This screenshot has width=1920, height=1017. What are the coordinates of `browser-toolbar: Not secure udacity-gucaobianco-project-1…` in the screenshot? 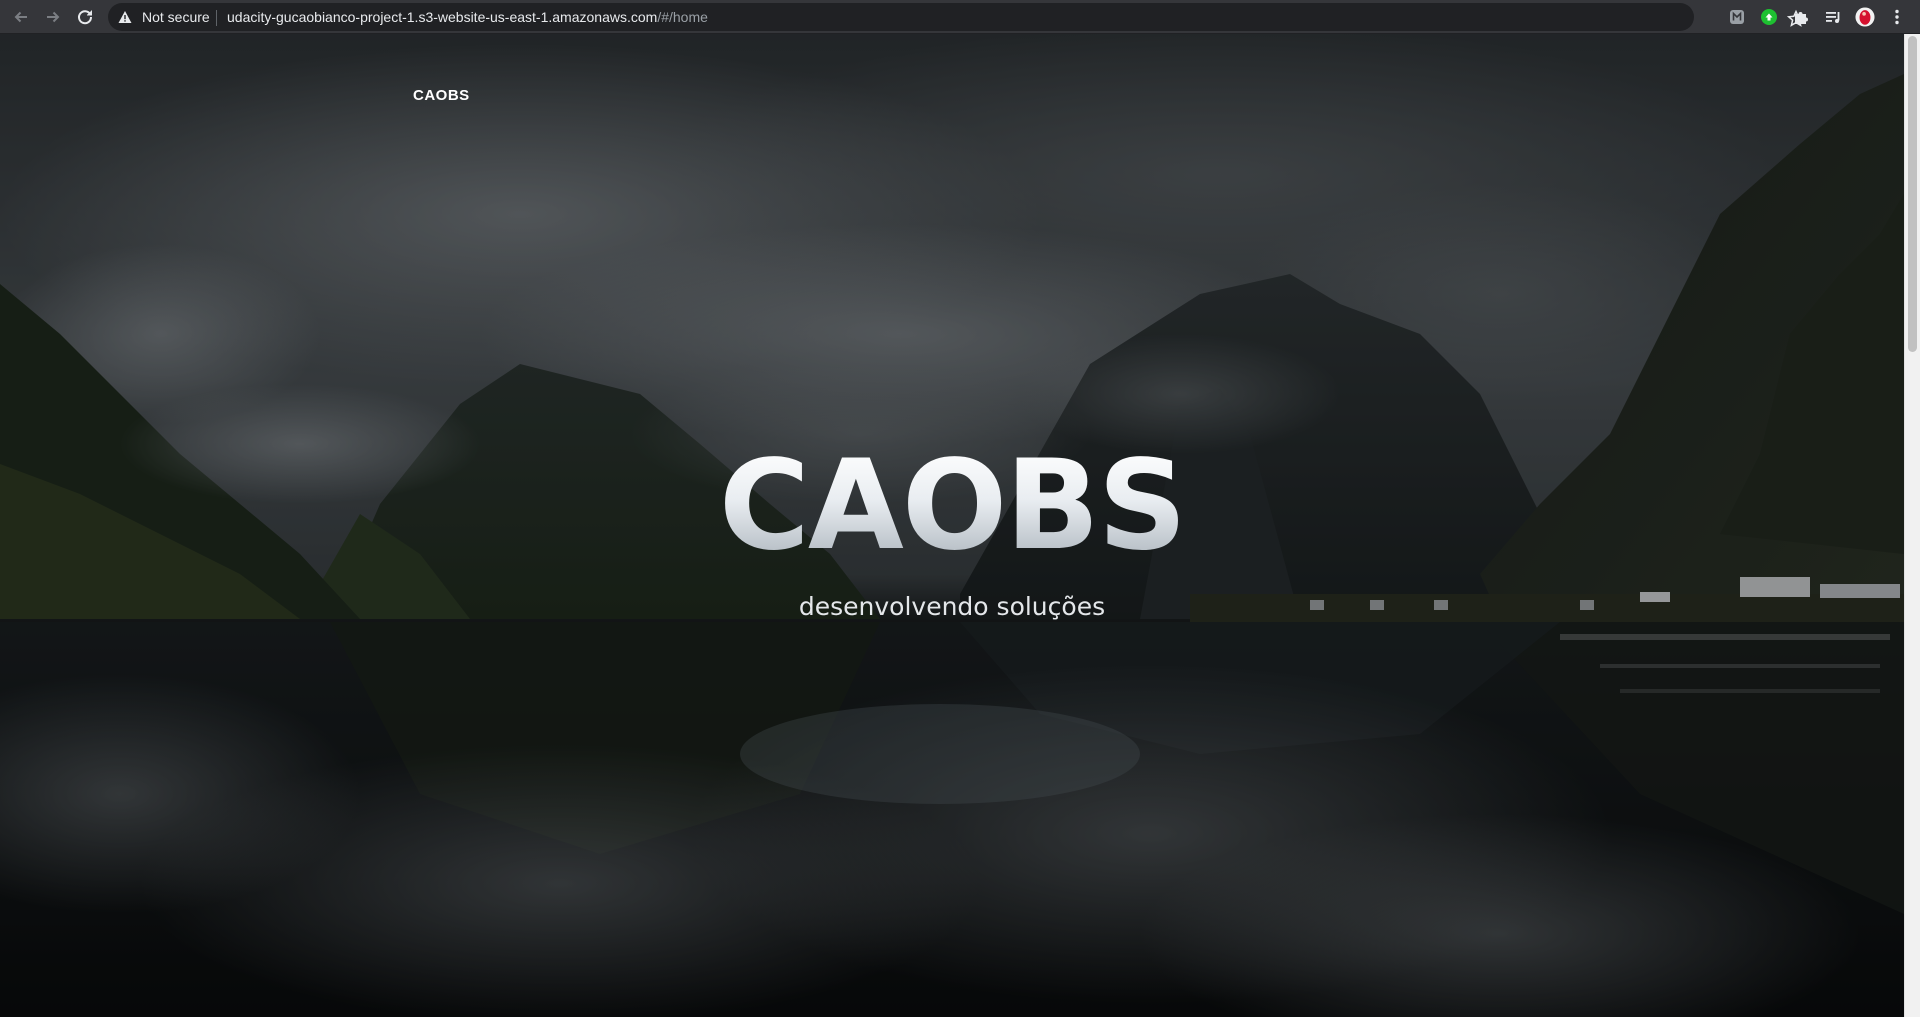 It's located at (960, 17).